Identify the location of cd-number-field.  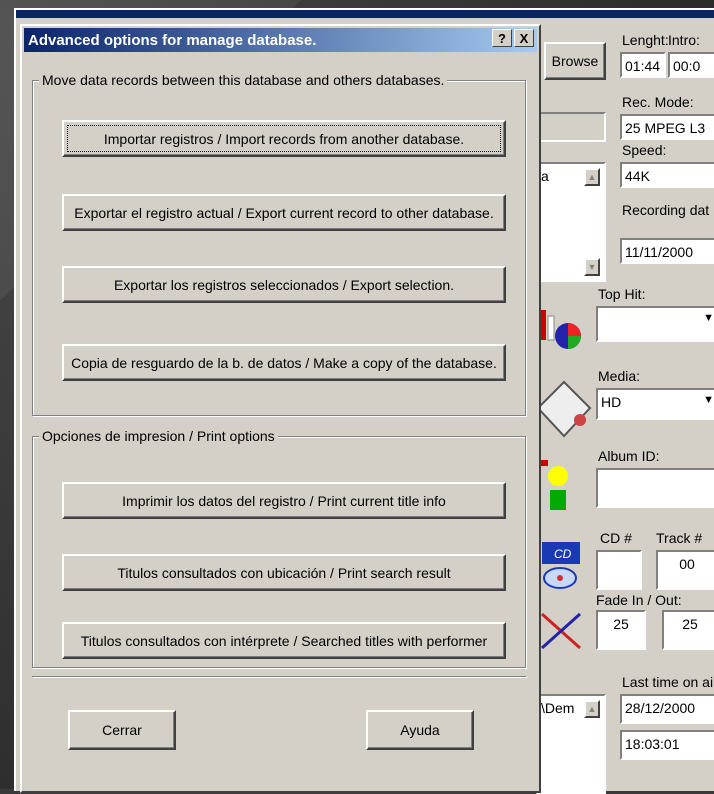
(619, 570).